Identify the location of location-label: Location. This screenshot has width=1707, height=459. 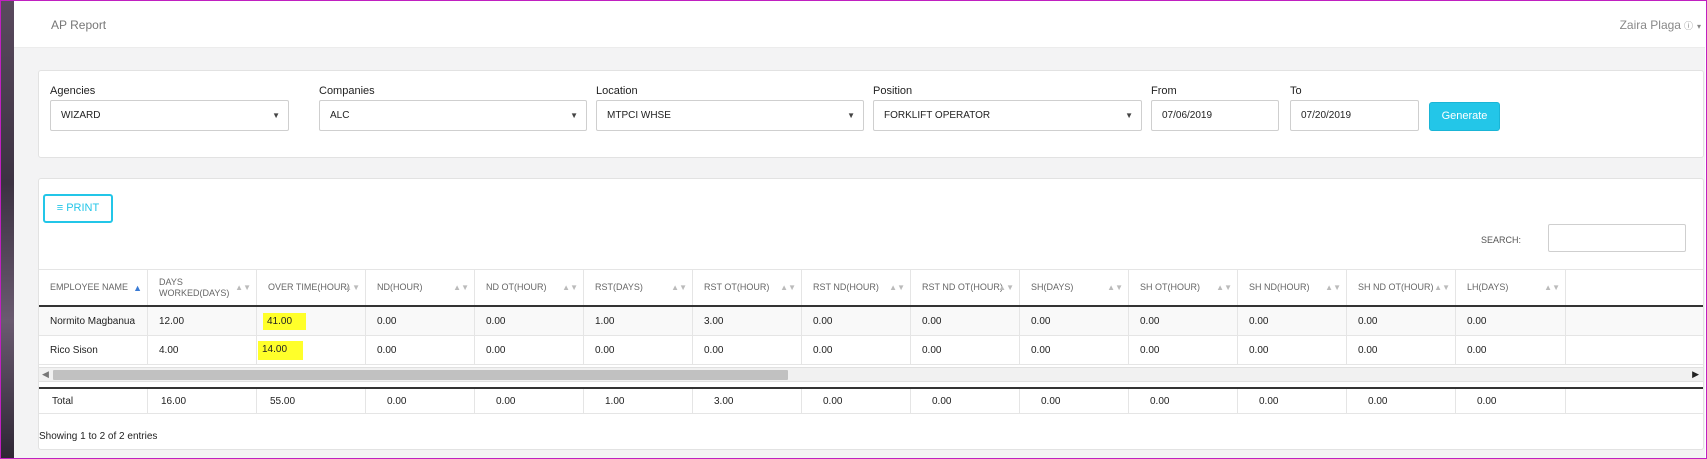
(617, 91).